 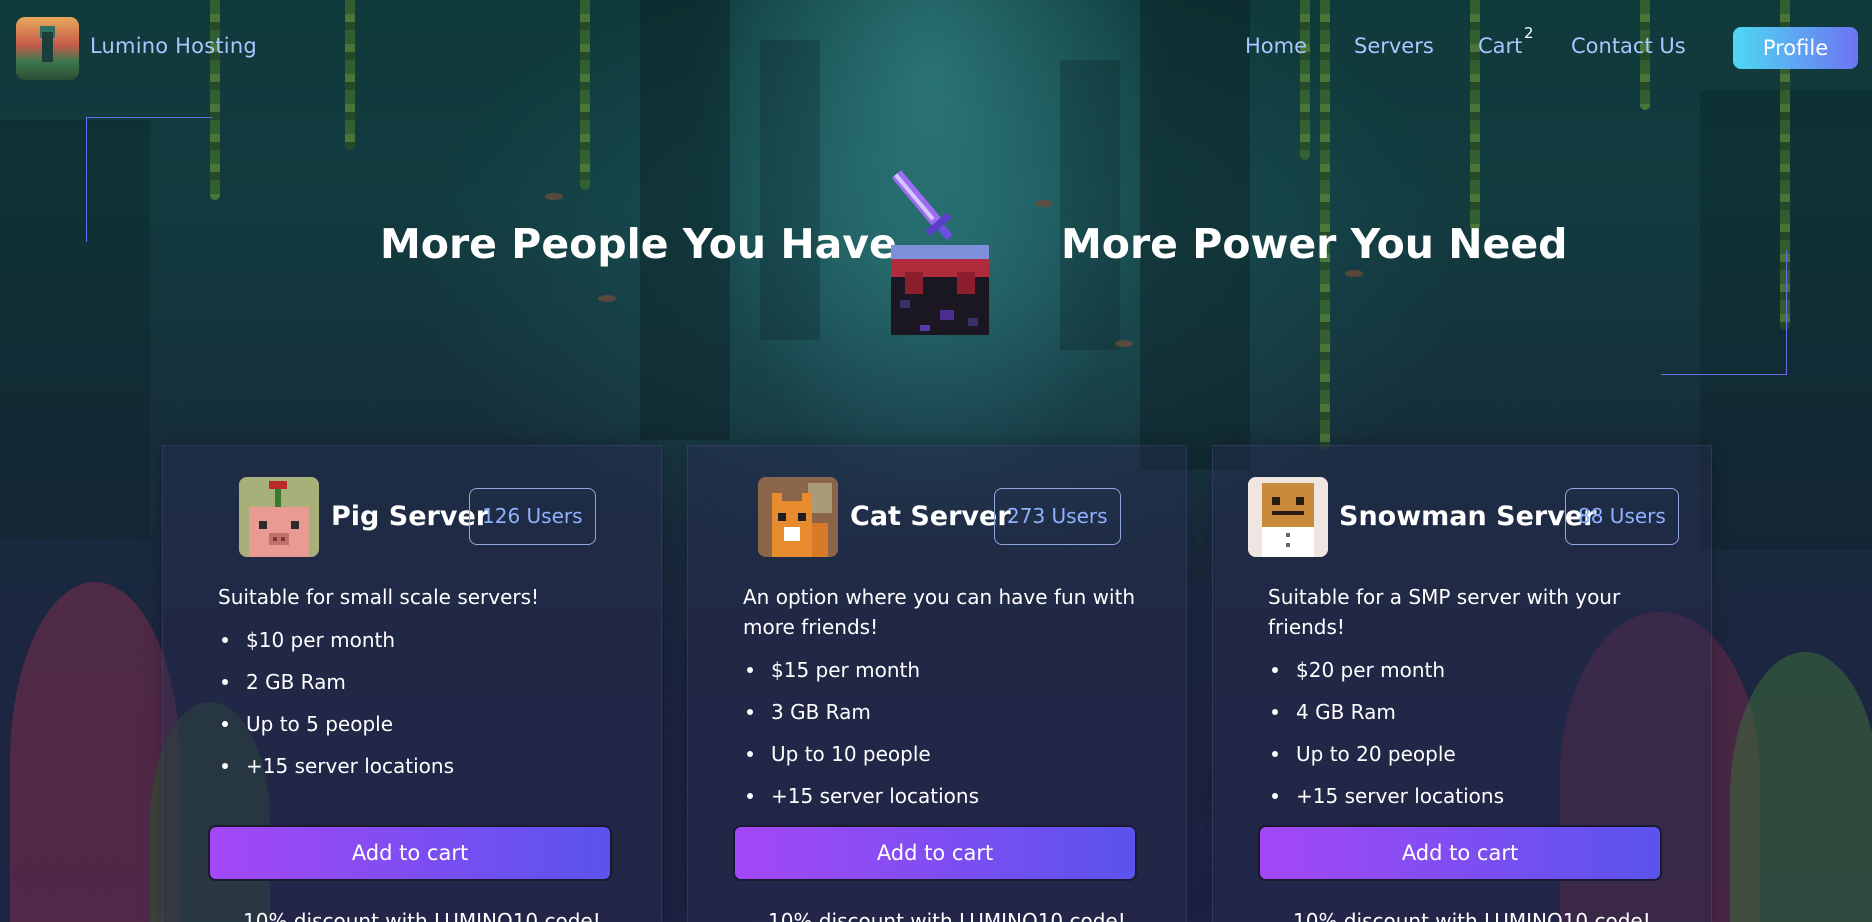 What do you see at coordinates (1529, 33) in the screenshot?
I see `cart-count-badge: 2` at bounding box center [1529, 33].